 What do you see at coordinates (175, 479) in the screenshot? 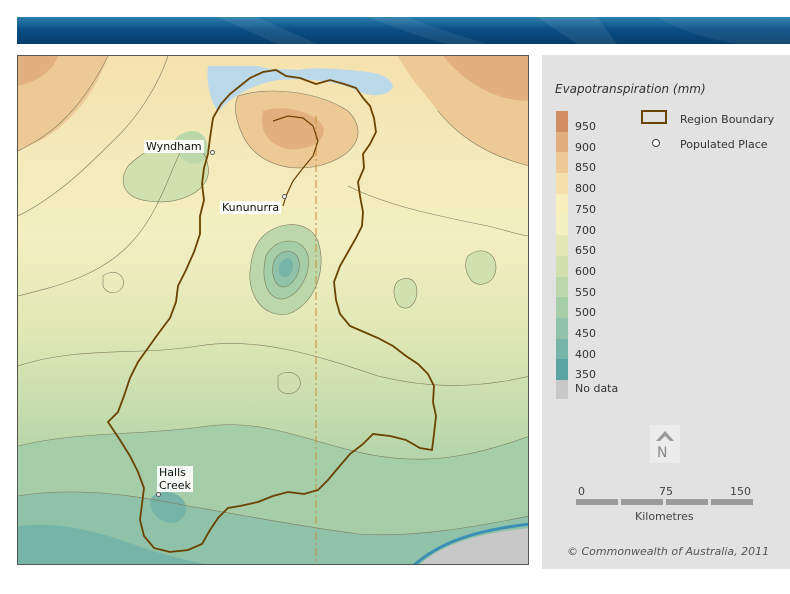
I see `place-label-halls-creek: Halls Creek` at bounding box center [175, 479].